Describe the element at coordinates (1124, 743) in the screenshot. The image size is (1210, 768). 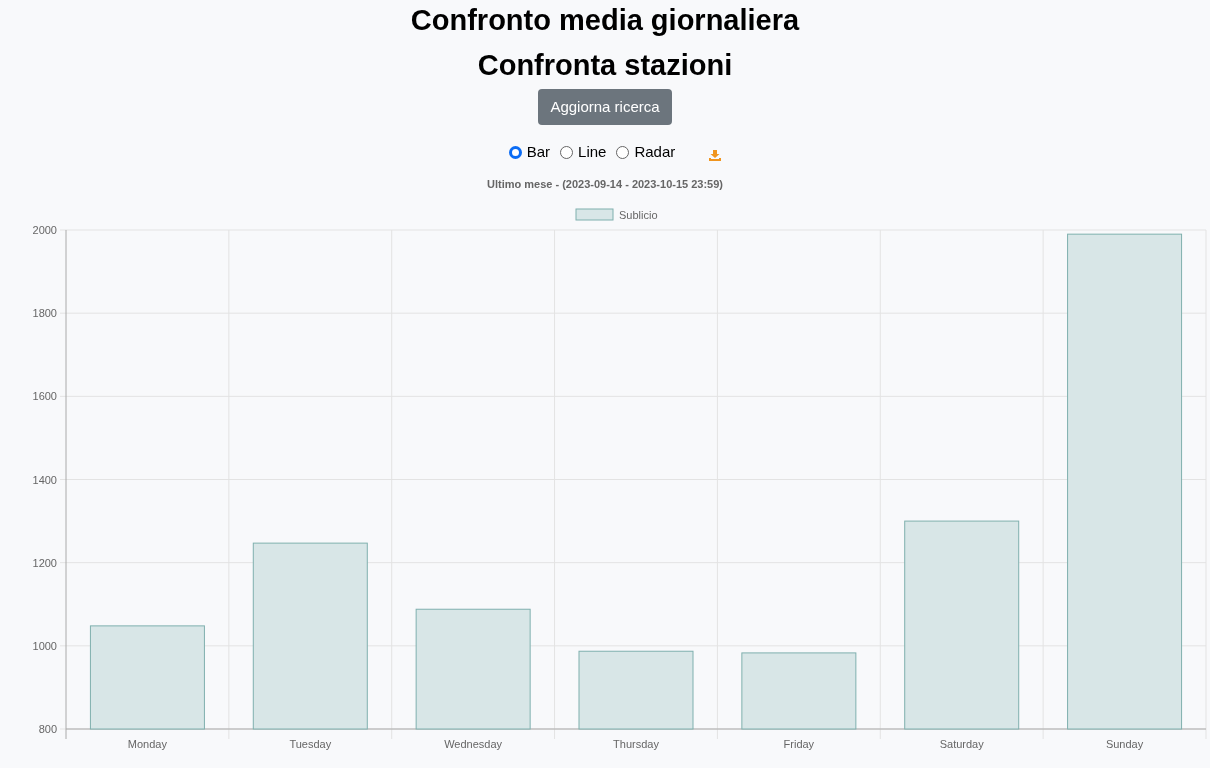
I see `x-tick-label: Sunday` at that location.